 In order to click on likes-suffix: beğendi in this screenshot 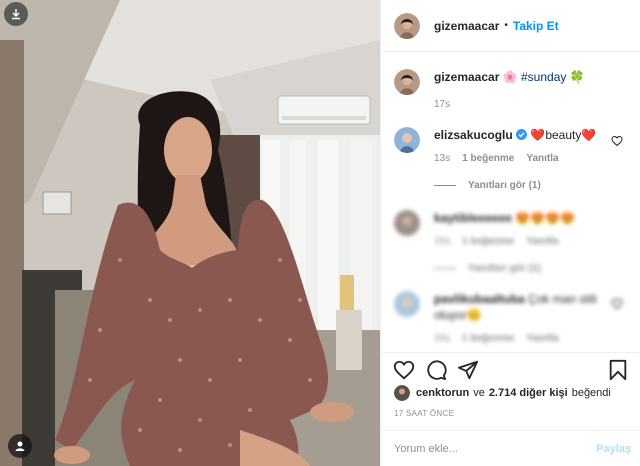, I will do `click(591, 393)`.